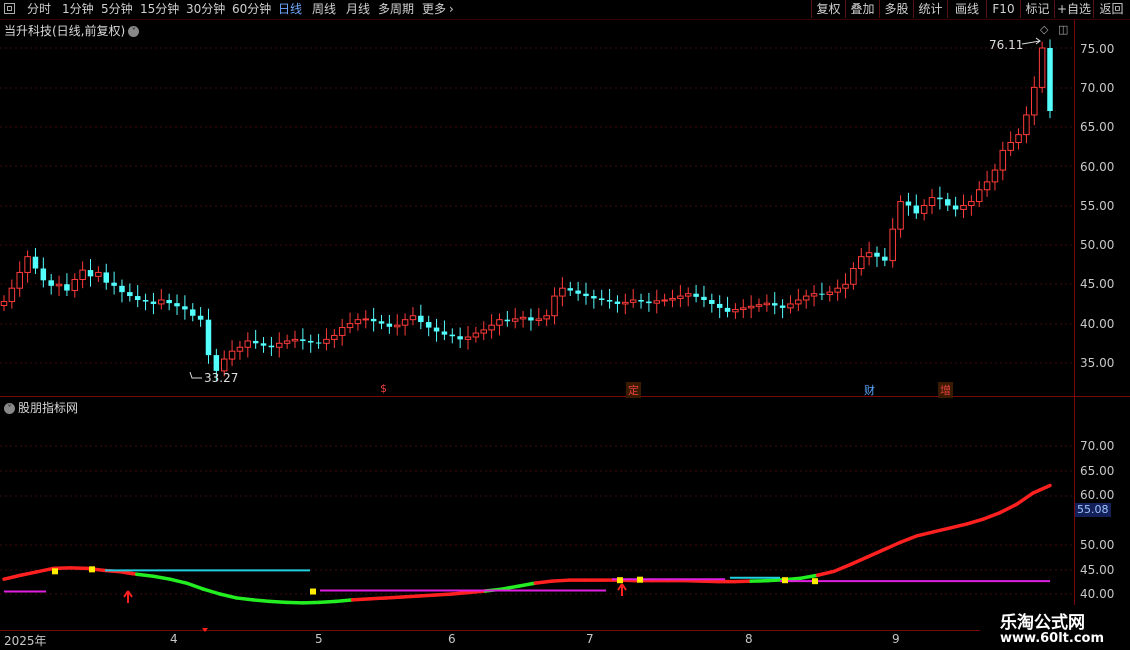  I want to click on date-tick: 4, so click(174, 639).